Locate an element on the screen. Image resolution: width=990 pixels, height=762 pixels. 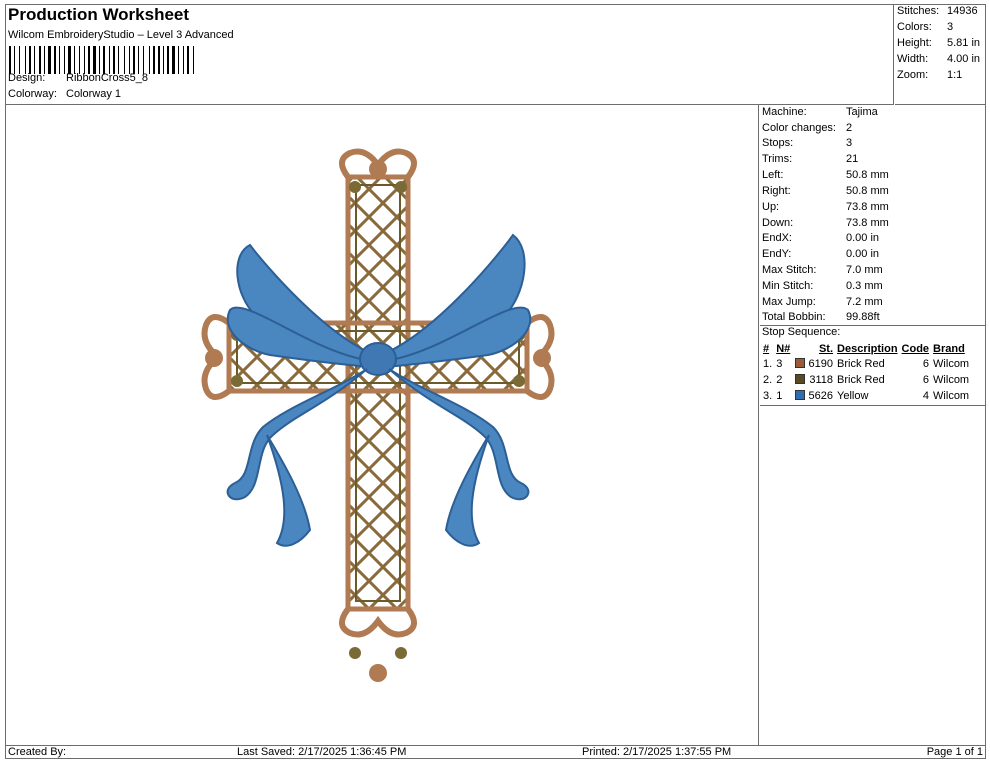
table-header-row: # N# St. Description Code Brand is located at coordinates (866, 348).